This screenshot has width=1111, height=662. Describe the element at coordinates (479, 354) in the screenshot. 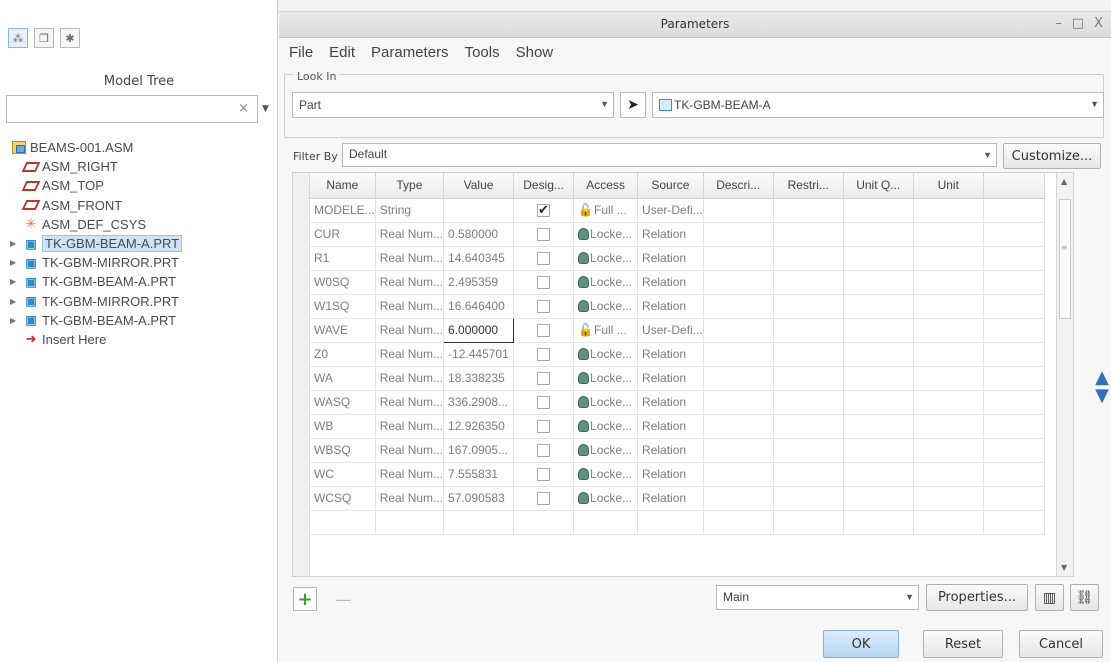

I see `param-value-cell: -12.445701` at that location.